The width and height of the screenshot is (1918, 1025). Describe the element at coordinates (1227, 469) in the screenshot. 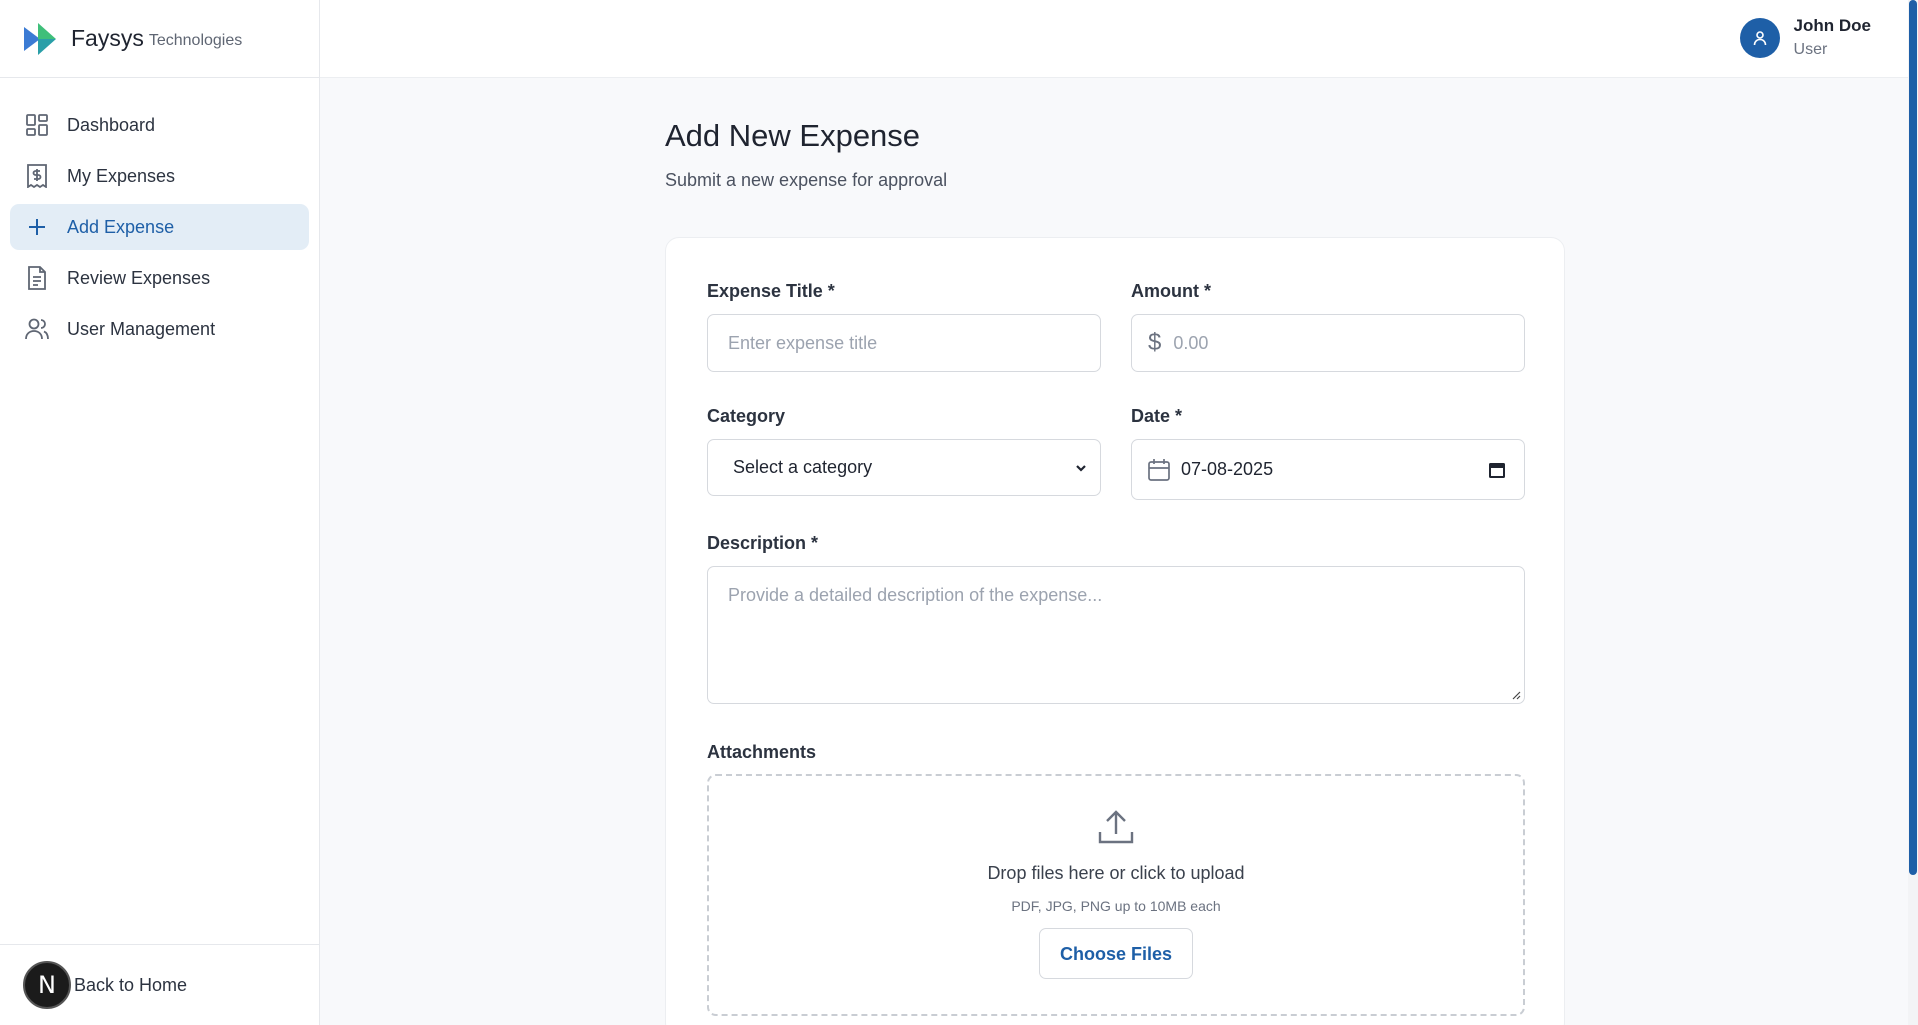

I see `date-value: 07-08-2025` at that location.